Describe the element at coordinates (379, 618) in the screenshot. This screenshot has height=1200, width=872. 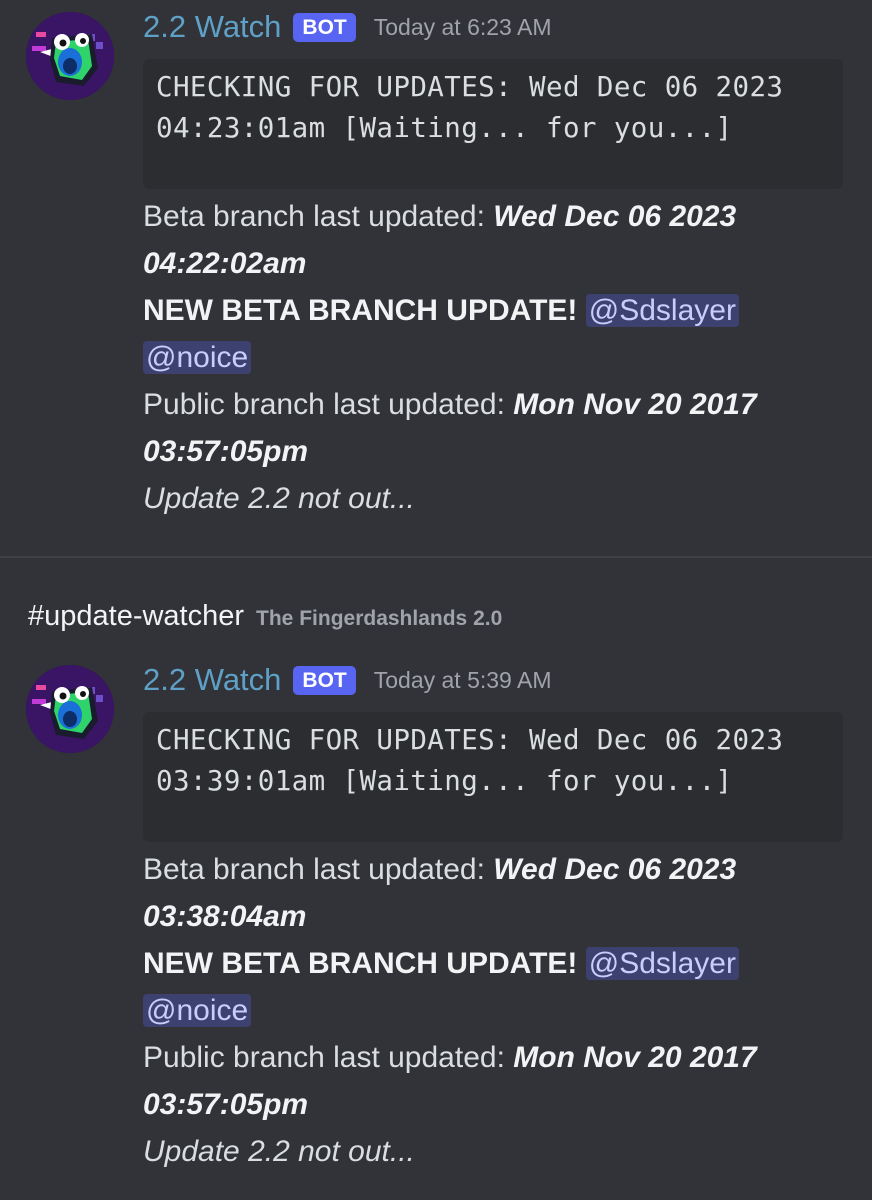
I see `server-name: The Fingerdashlands 2.0` at that location.